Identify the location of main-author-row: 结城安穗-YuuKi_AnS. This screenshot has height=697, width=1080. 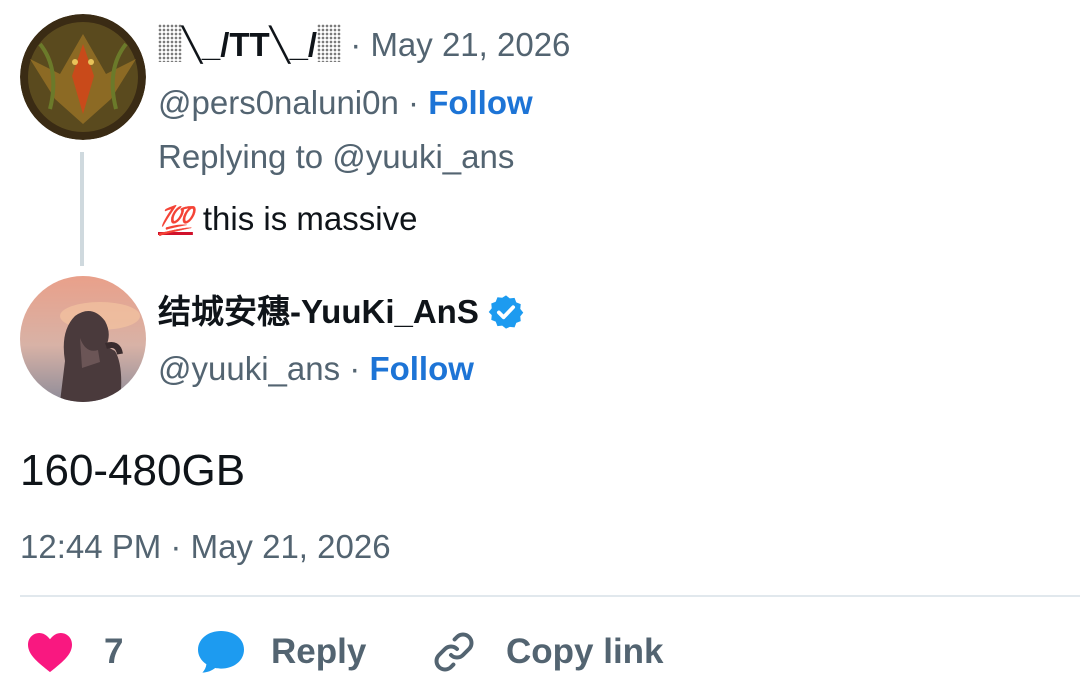
(341, 312).